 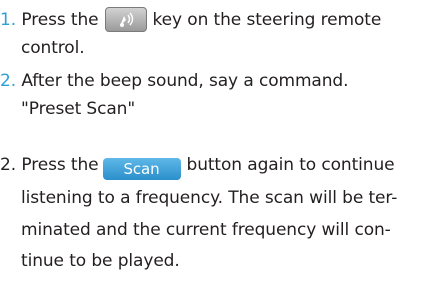 What do you see at coordinates (267, 20) in the screenshot?
I see `step-1-text-after: key on the steering remote` at bounding box center [267, 20].